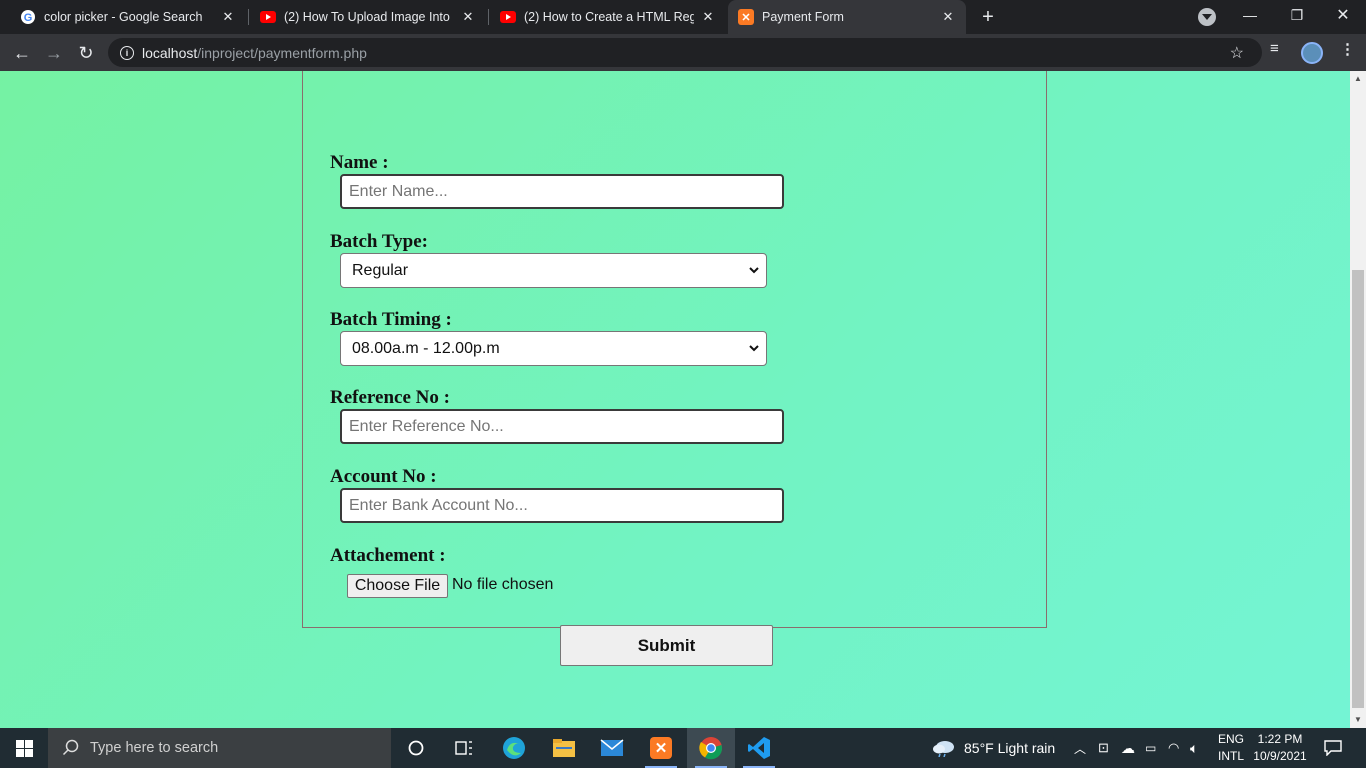 This screenshot has width=1366, height=768. Describe the element at coordinates (282, 52) in the screenshot. I see `url-path: /inproject/paymentform.php` at that location.